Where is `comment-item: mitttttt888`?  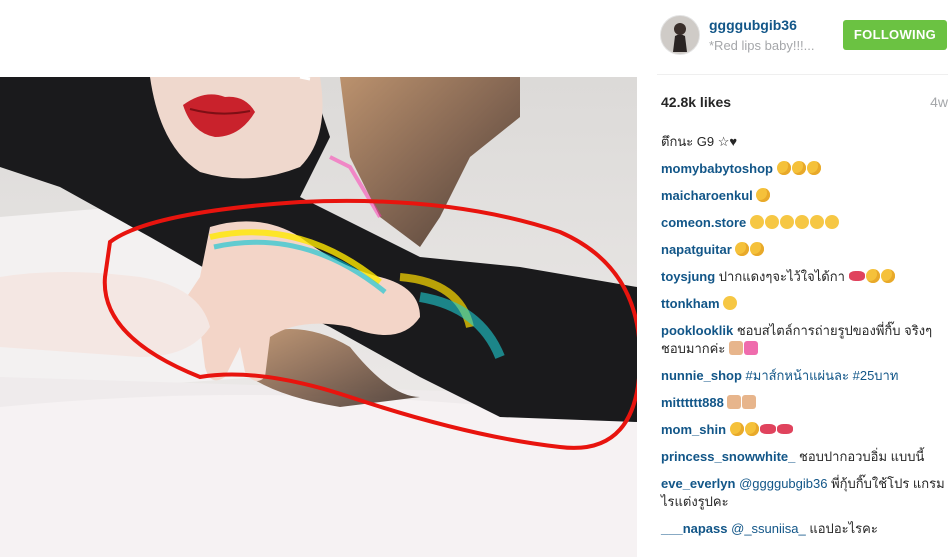
comment-item: mitttttt888 is located at coordinates (804, 403).